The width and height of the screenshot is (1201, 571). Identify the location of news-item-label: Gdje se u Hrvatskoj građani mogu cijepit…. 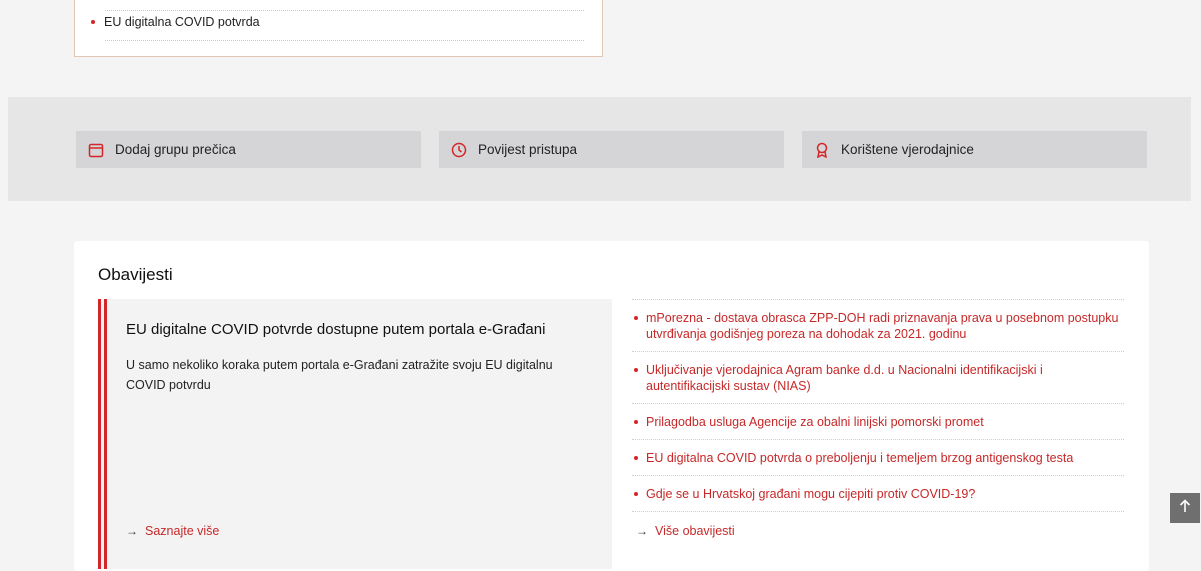
(810, 494).